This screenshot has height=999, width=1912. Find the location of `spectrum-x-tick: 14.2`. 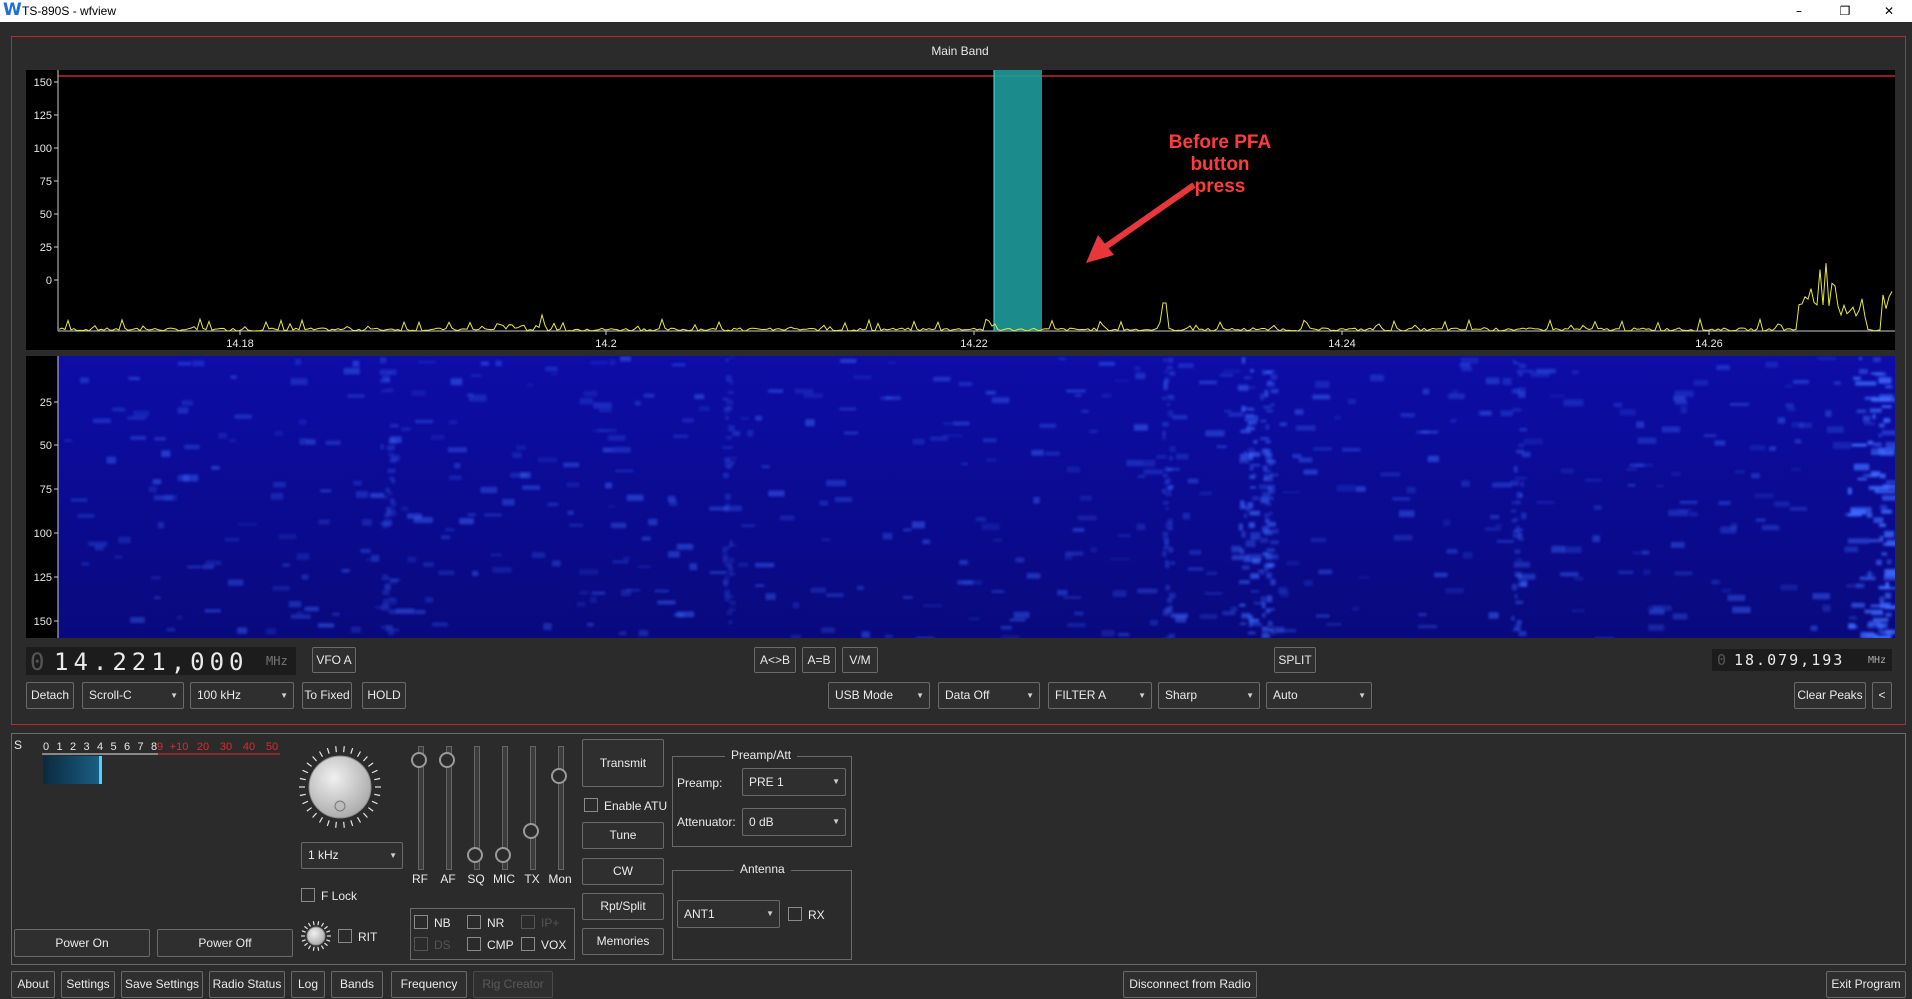

spectrum-x-tick: 14.2 is located at coordinates (605, 344).